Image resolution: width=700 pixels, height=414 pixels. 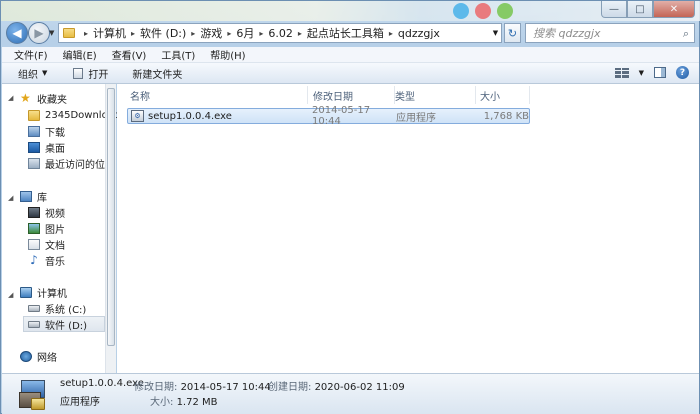 I want to click on menu-tools: 工具(T), so click(x=178, y=54).